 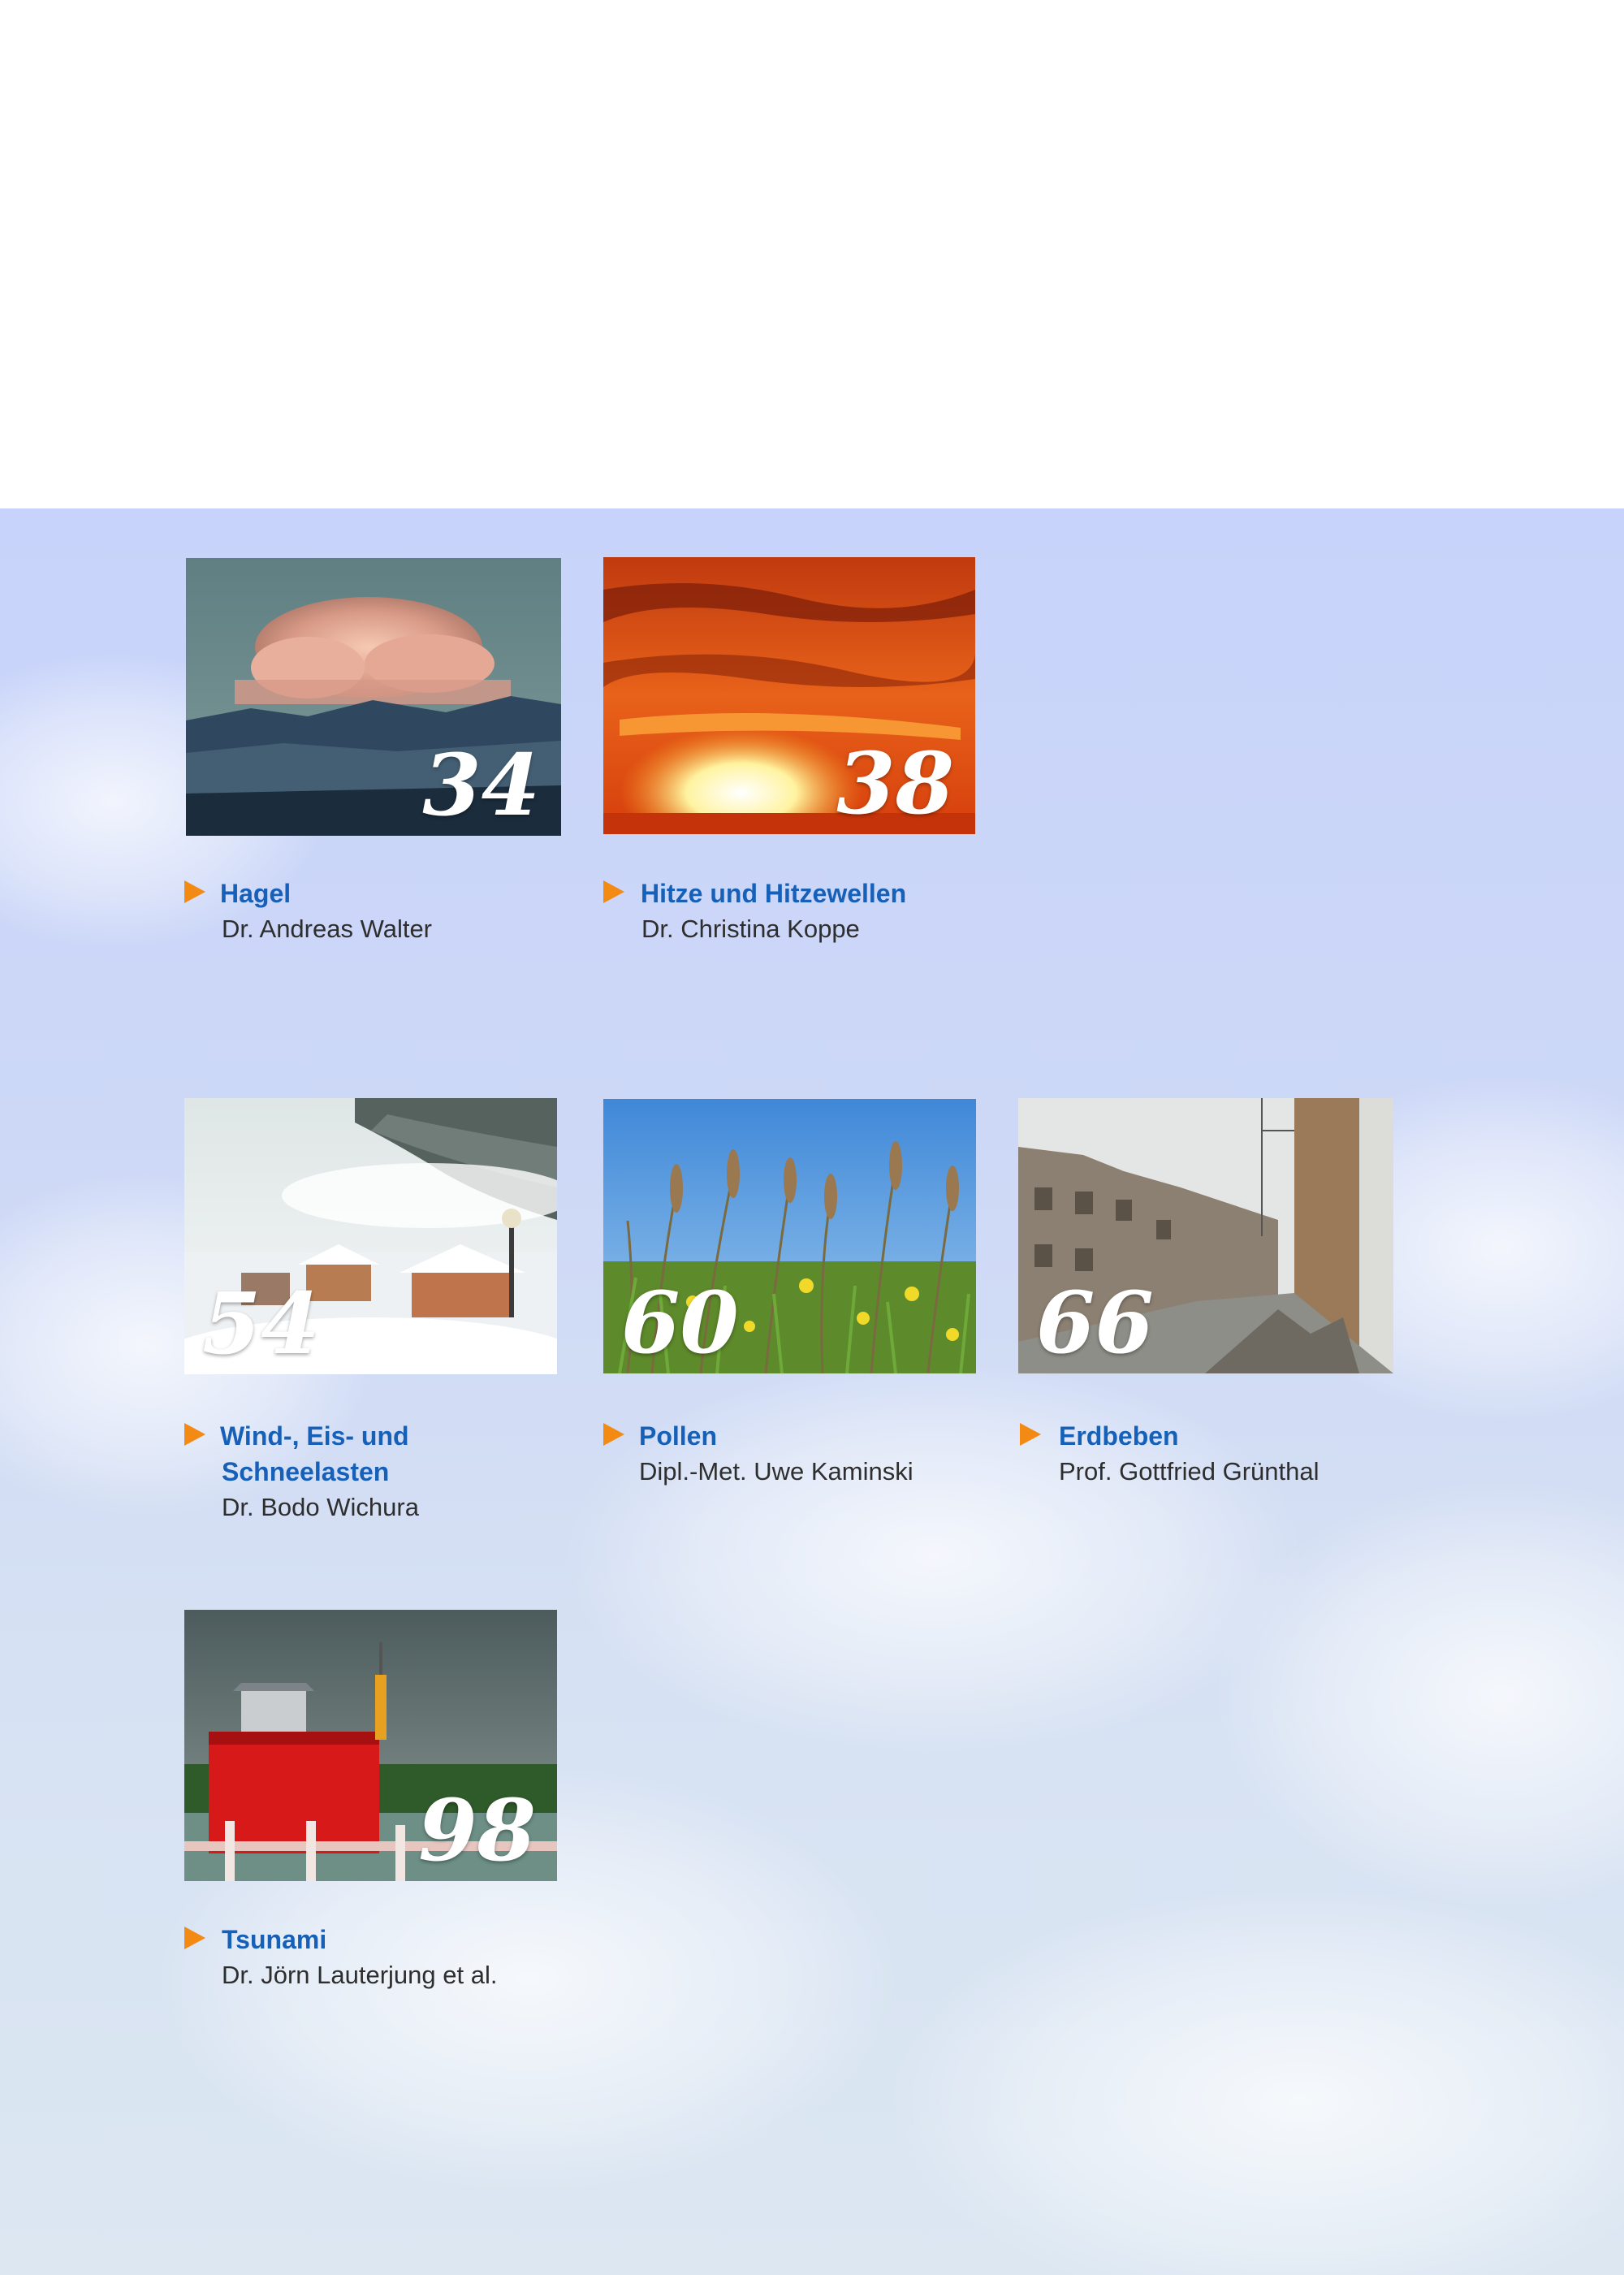 What do you see at coordinates (394, 1939) in the screenshot?
I see `entry-title: Tsunami` at bounding box center [394, 1939].